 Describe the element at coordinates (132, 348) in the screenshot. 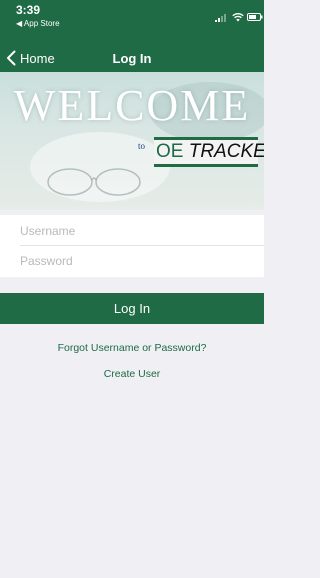

I see `forgot-credentials-link: Forgot Username or Password?` at that location.